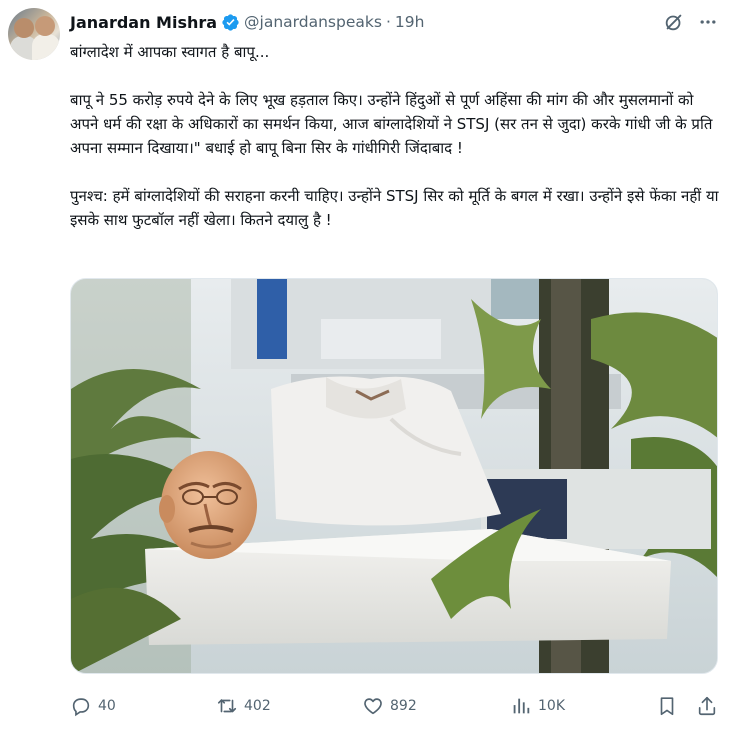  I want to click on share-button, so click(707, 706).